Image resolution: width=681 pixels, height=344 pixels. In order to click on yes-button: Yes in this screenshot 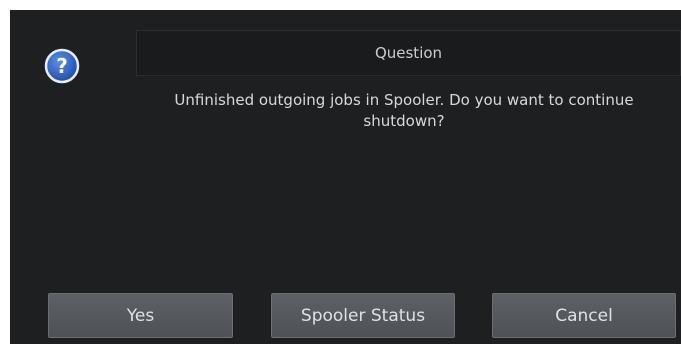, I will do `click(140, 315)`.